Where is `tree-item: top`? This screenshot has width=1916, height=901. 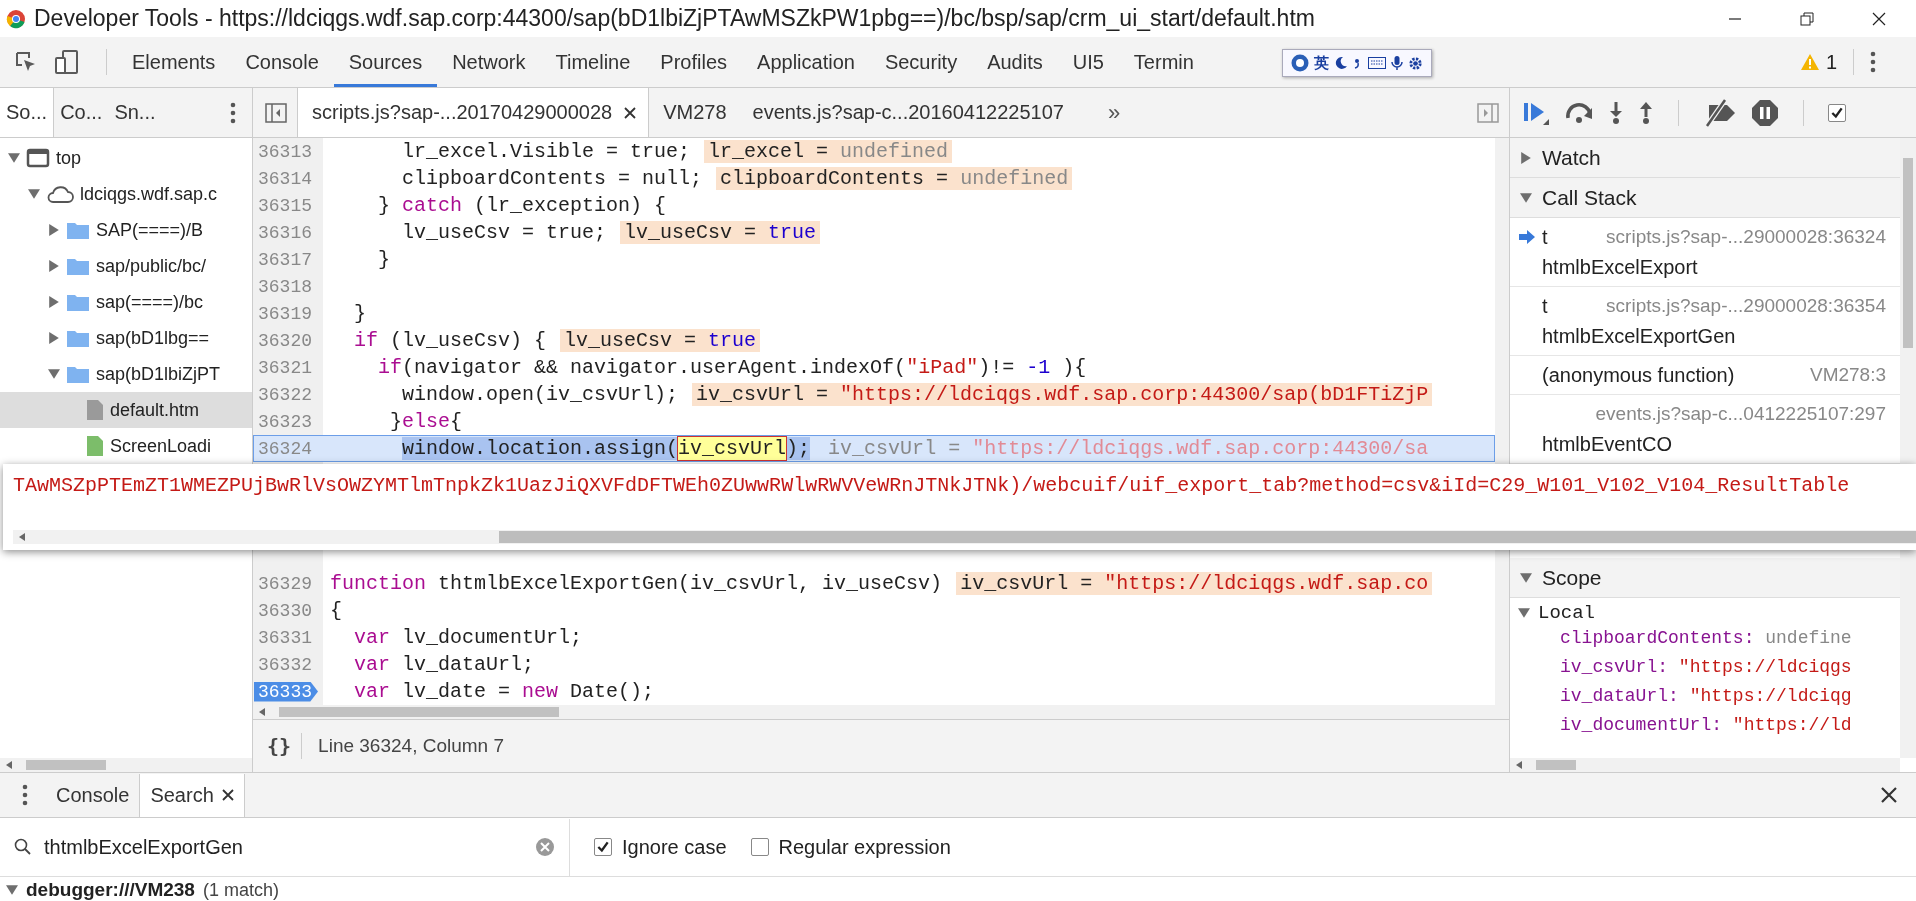
tree-item: top is located at coordinates (126, 158).